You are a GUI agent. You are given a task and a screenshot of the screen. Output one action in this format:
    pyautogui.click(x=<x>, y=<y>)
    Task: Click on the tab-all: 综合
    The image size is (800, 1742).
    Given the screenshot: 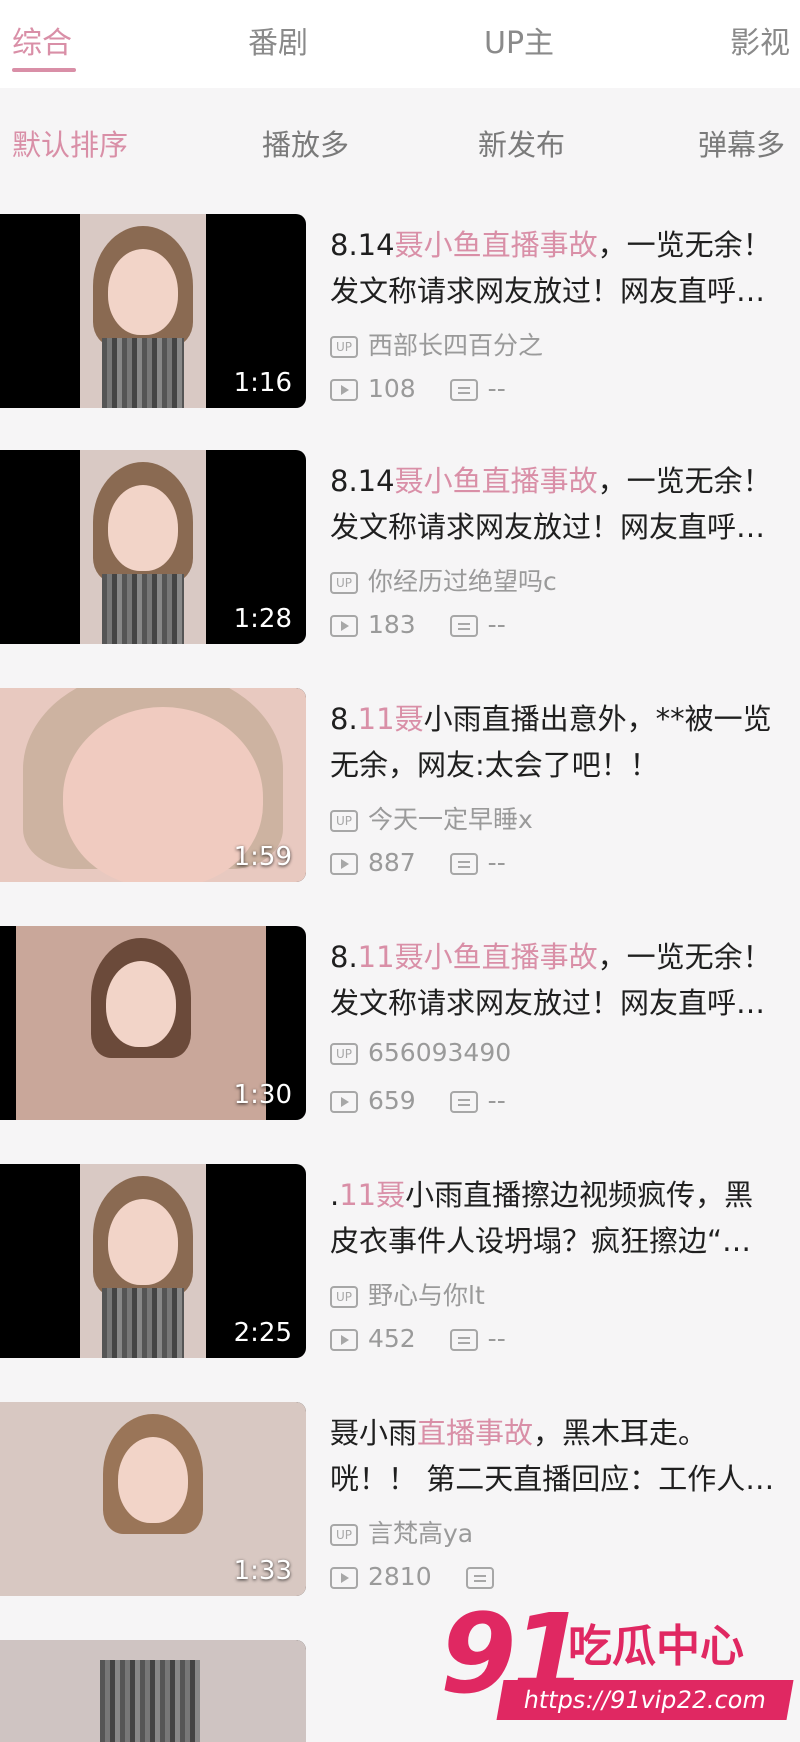 What is the action you would take?
    pyautogui.click(x=42, y=40)
    